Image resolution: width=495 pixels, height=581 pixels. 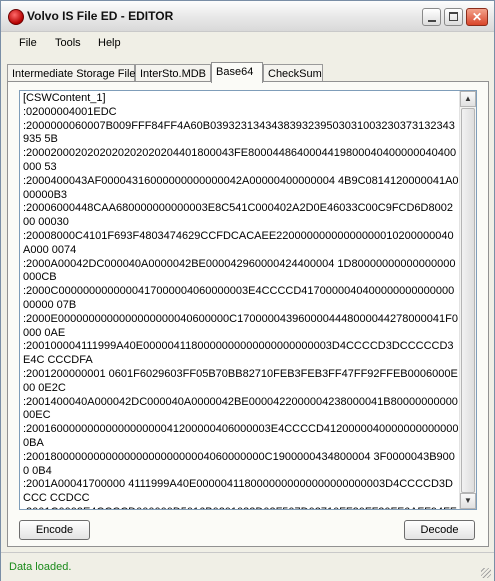 What do you see at coordinates (432, 21) in the screenshot?
I see `minimize-icon` at bounding box center [432, 21].